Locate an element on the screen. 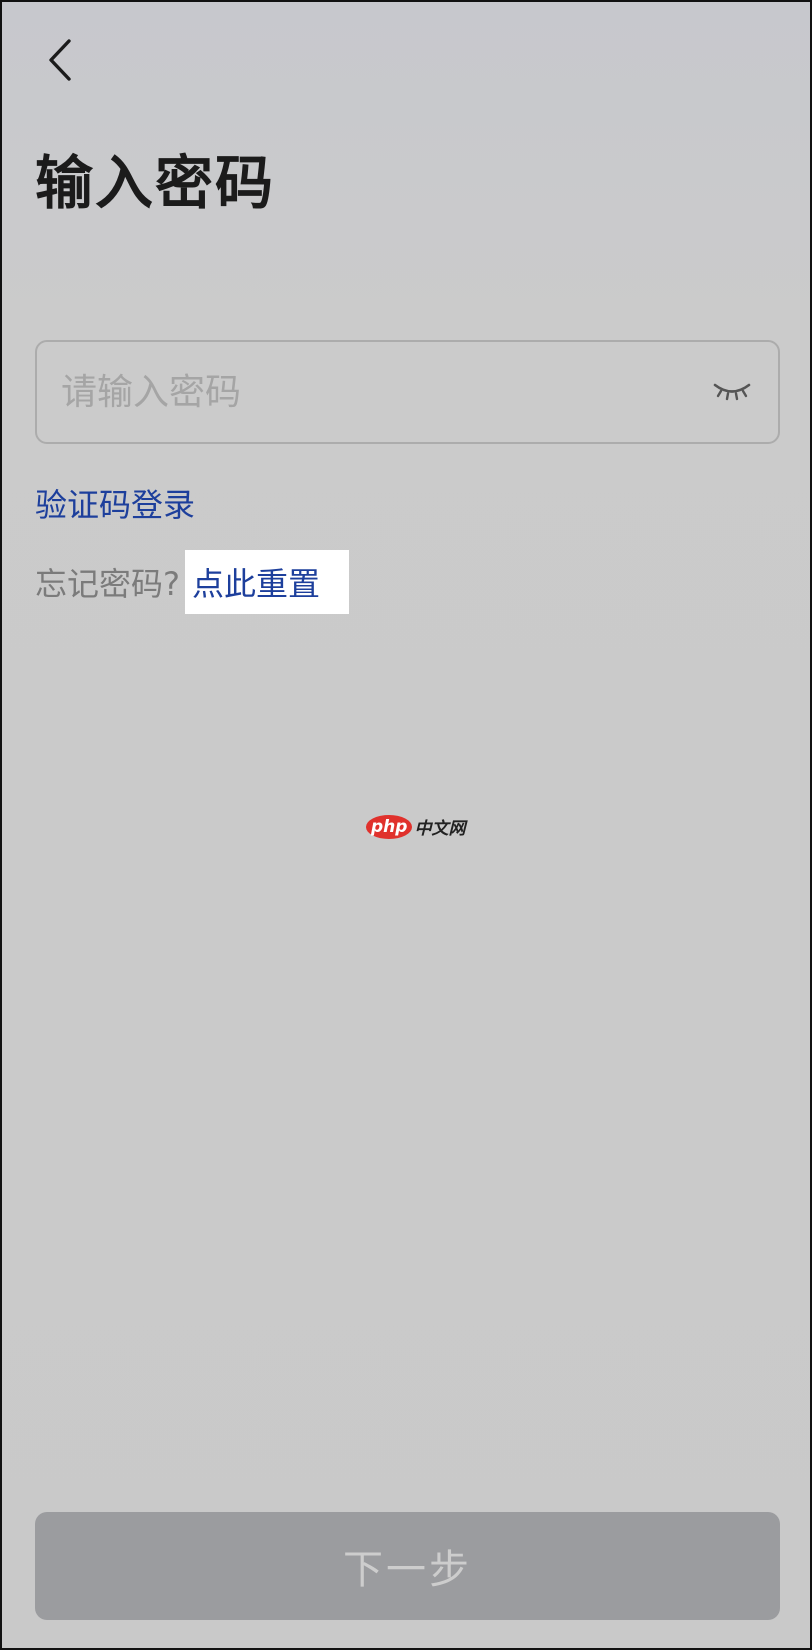 The width and height of the screenshot is (812, 1650). password-visibility-toggle is located at coordinates (732, 392).